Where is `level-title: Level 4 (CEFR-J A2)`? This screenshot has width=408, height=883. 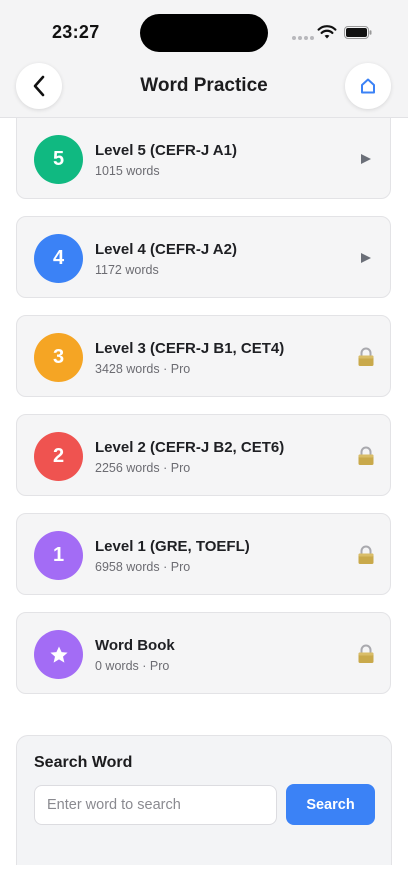
level-title: Level 4 (CEFR-J A2) is located at coordinates (166, 249).